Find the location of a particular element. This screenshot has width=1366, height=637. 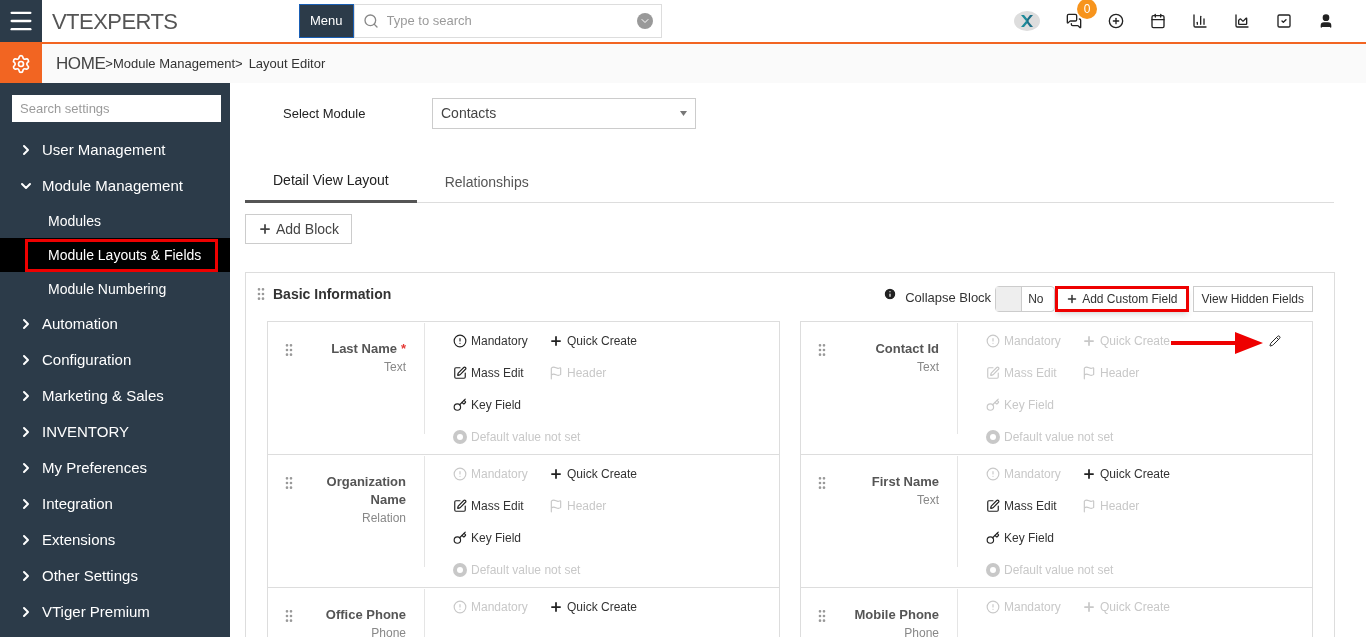

sidebar-item: User Management is located at coordinates (115, 150).